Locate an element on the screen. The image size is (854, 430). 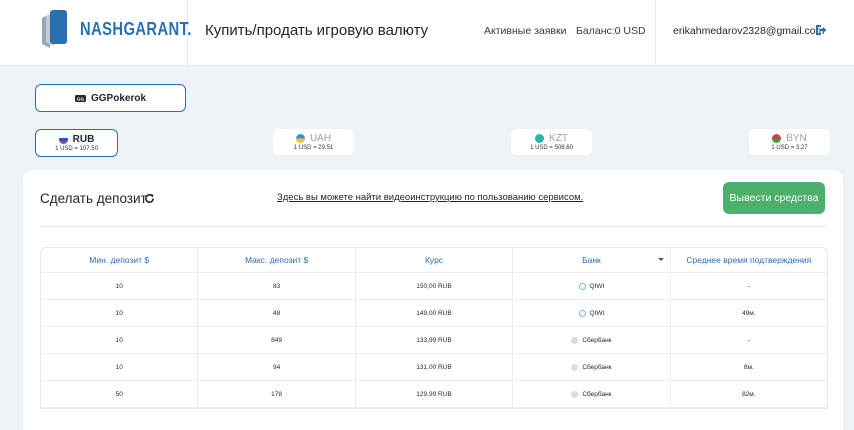
cell-max-deposit: 48 is located at coordinates (277, 313).